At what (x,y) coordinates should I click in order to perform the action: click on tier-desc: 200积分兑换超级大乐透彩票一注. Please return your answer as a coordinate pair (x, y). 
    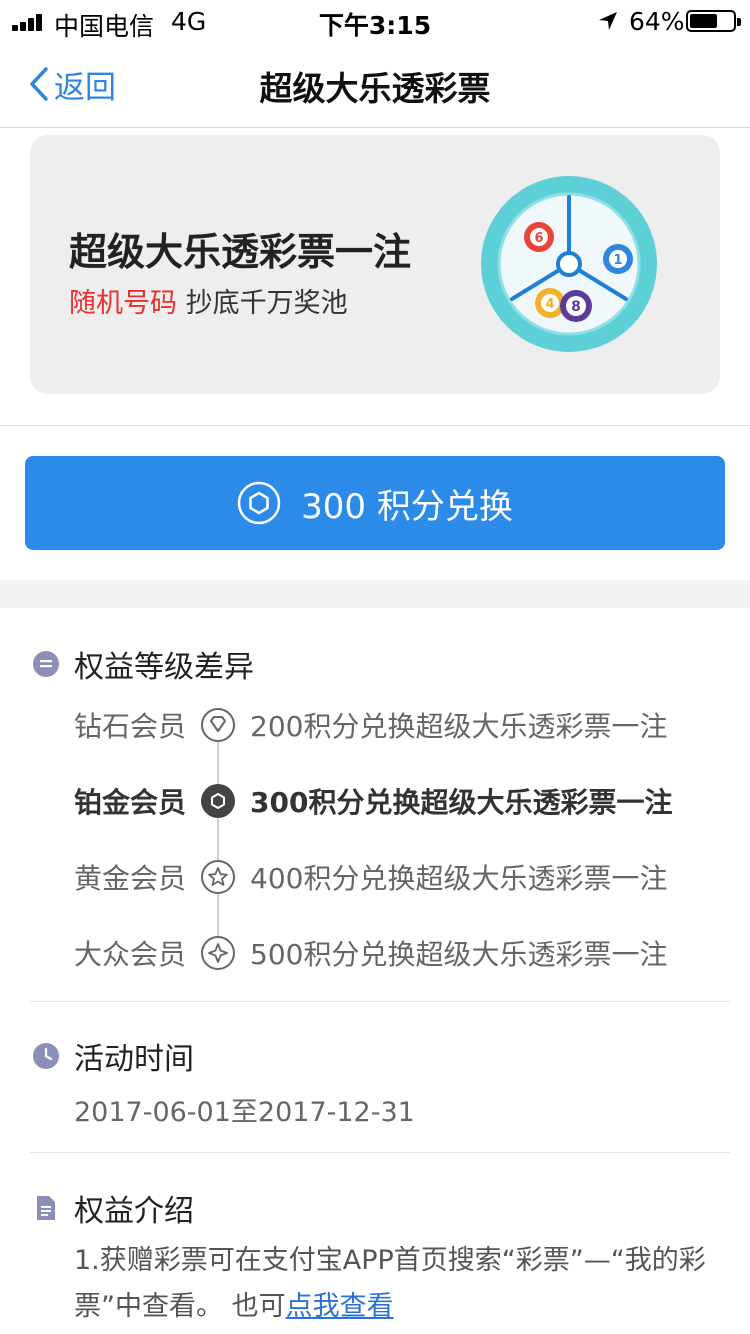
    Looking at the image, I should click on (459, 726).